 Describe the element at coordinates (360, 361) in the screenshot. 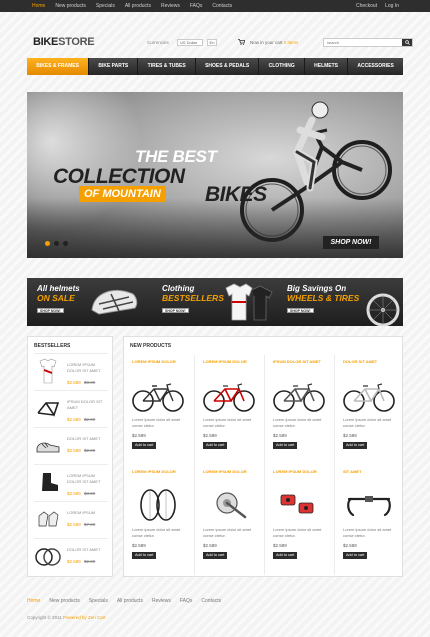

I see `product-name: Dolor sit amet` at that location.